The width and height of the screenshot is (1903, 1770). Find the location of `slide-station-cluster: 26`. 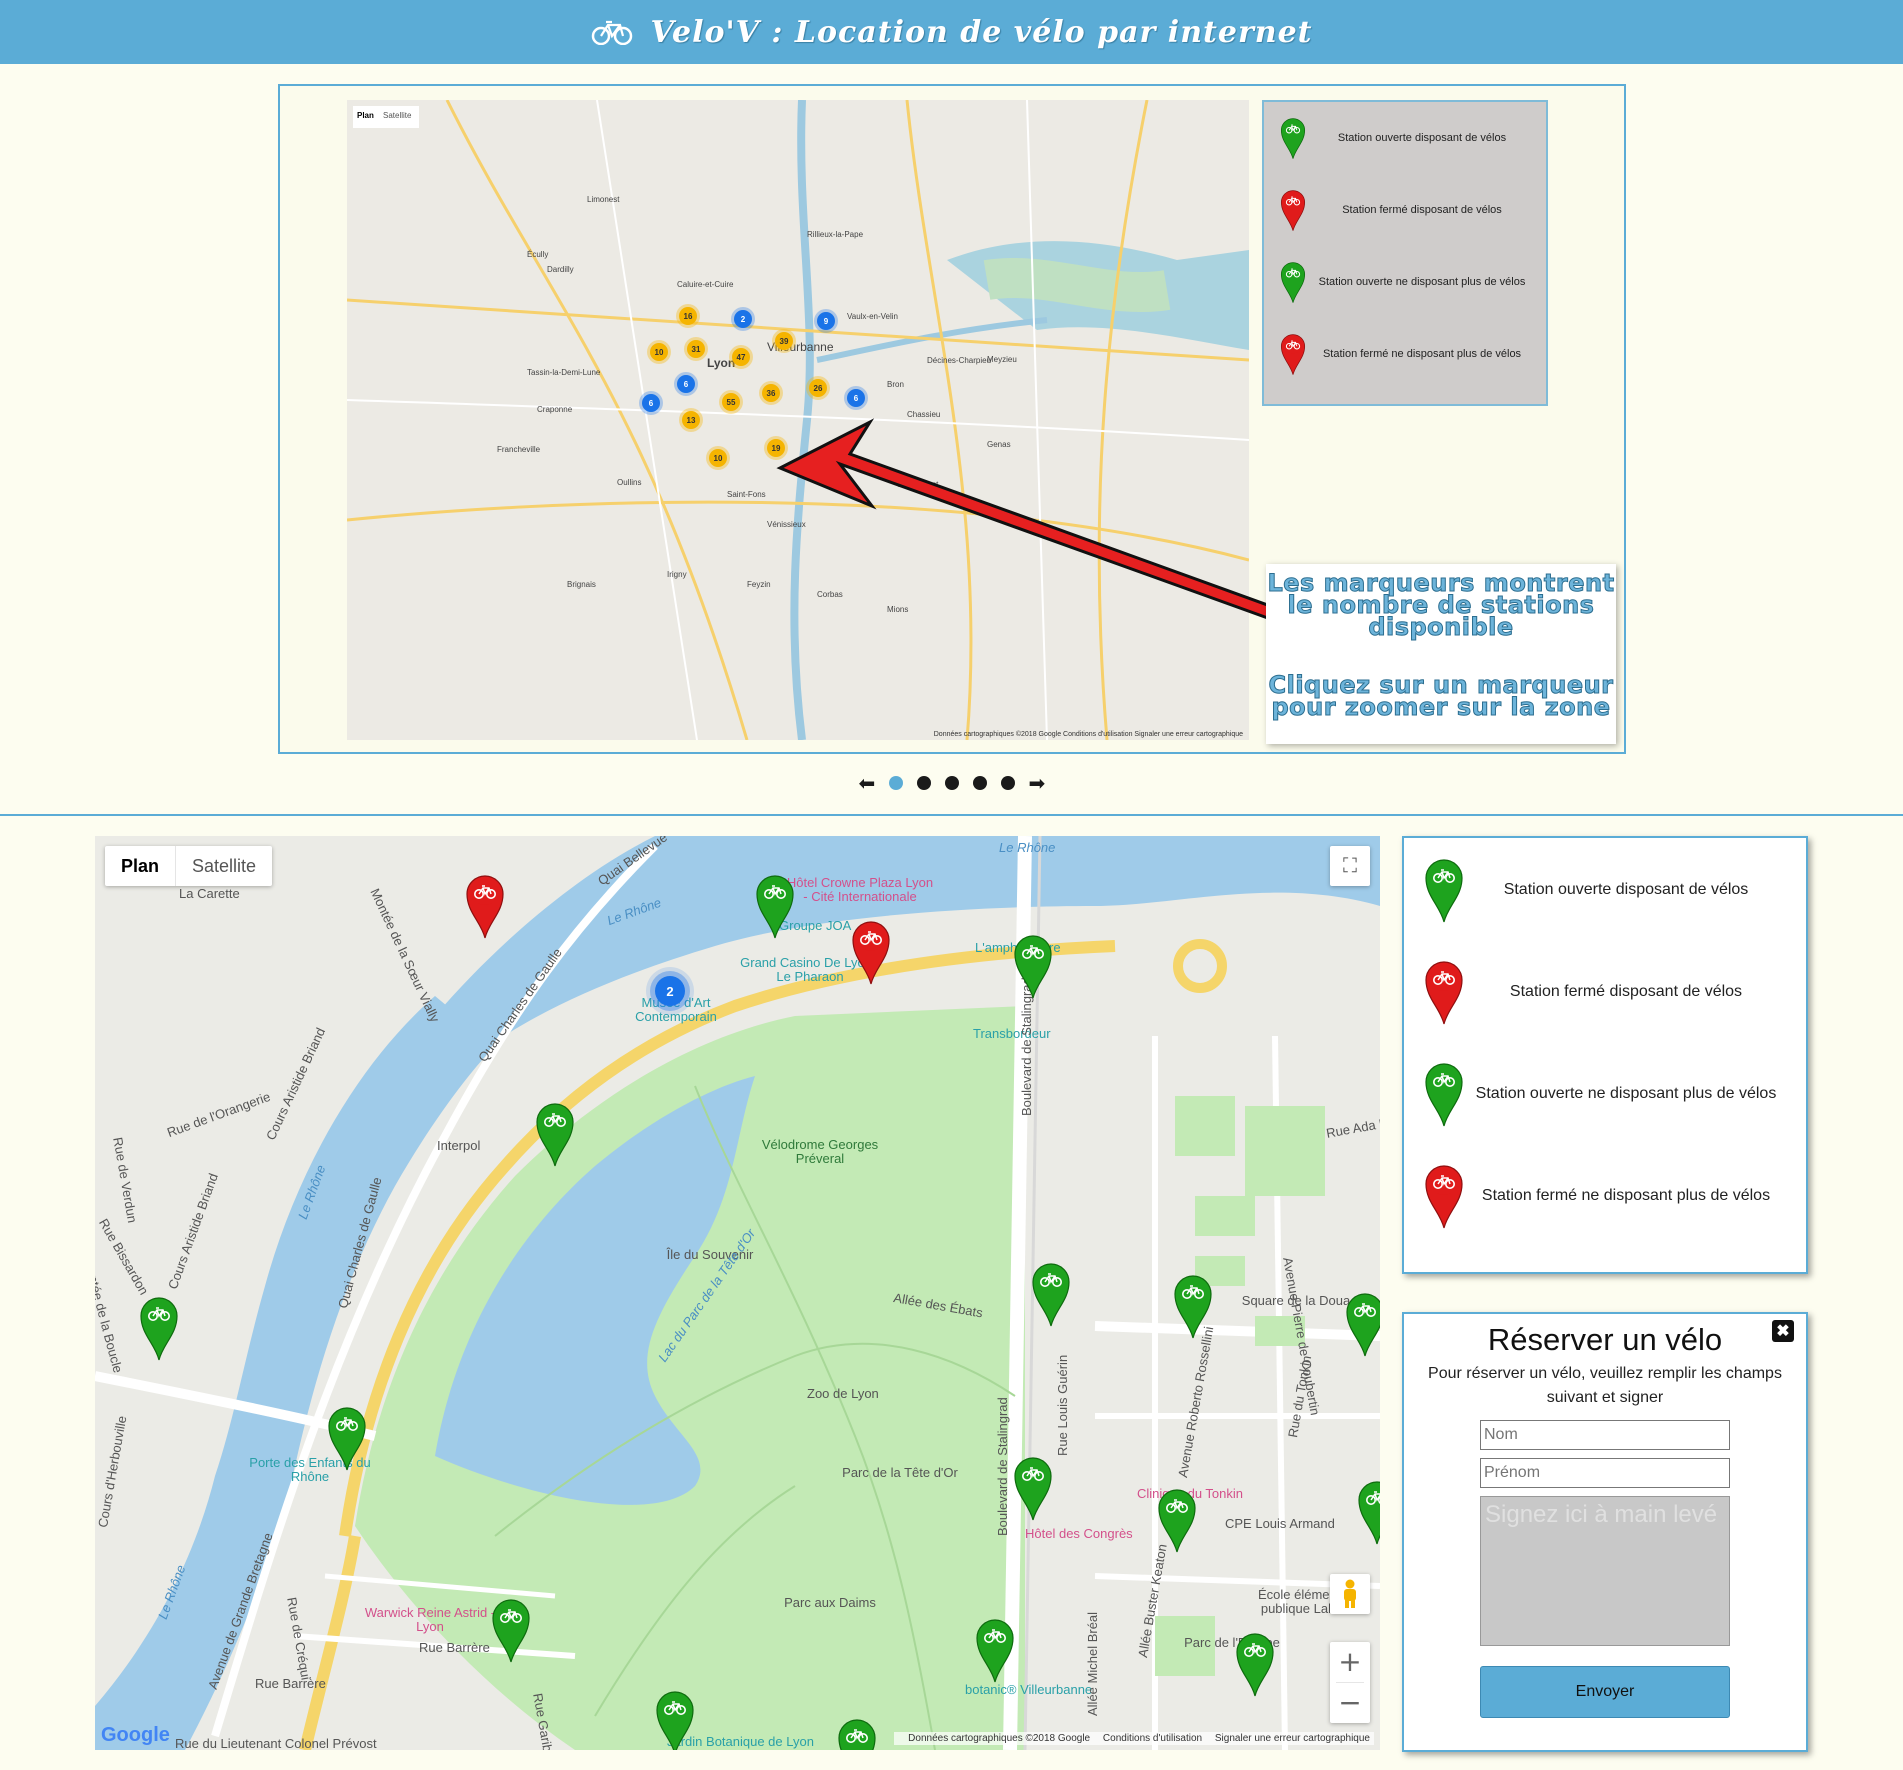

slide-station-cluster: 26 is located at coordinates (818, 388).